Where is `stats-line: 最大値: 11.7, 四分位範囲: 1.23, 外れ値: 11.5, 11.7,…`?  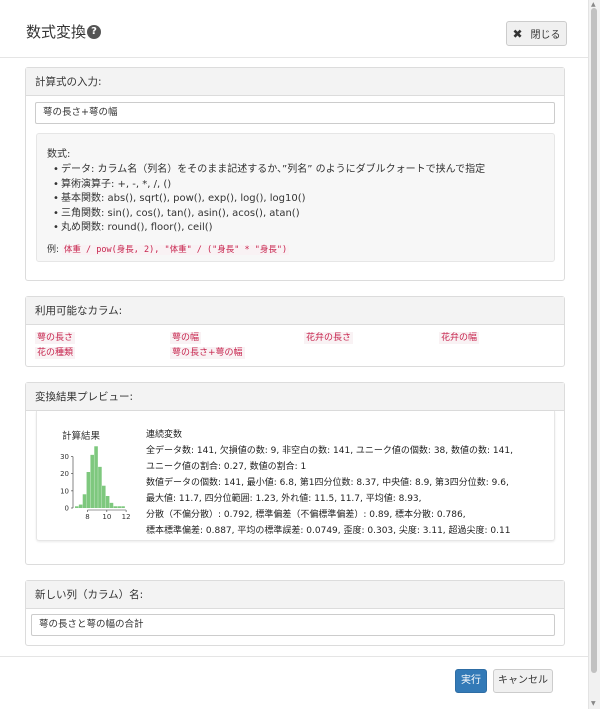
stats-line: 最大値: 11.7, 四分位範囲: 1.23, 外れ値: 11.5, 11.7,… is located at coordinates (284, 499).